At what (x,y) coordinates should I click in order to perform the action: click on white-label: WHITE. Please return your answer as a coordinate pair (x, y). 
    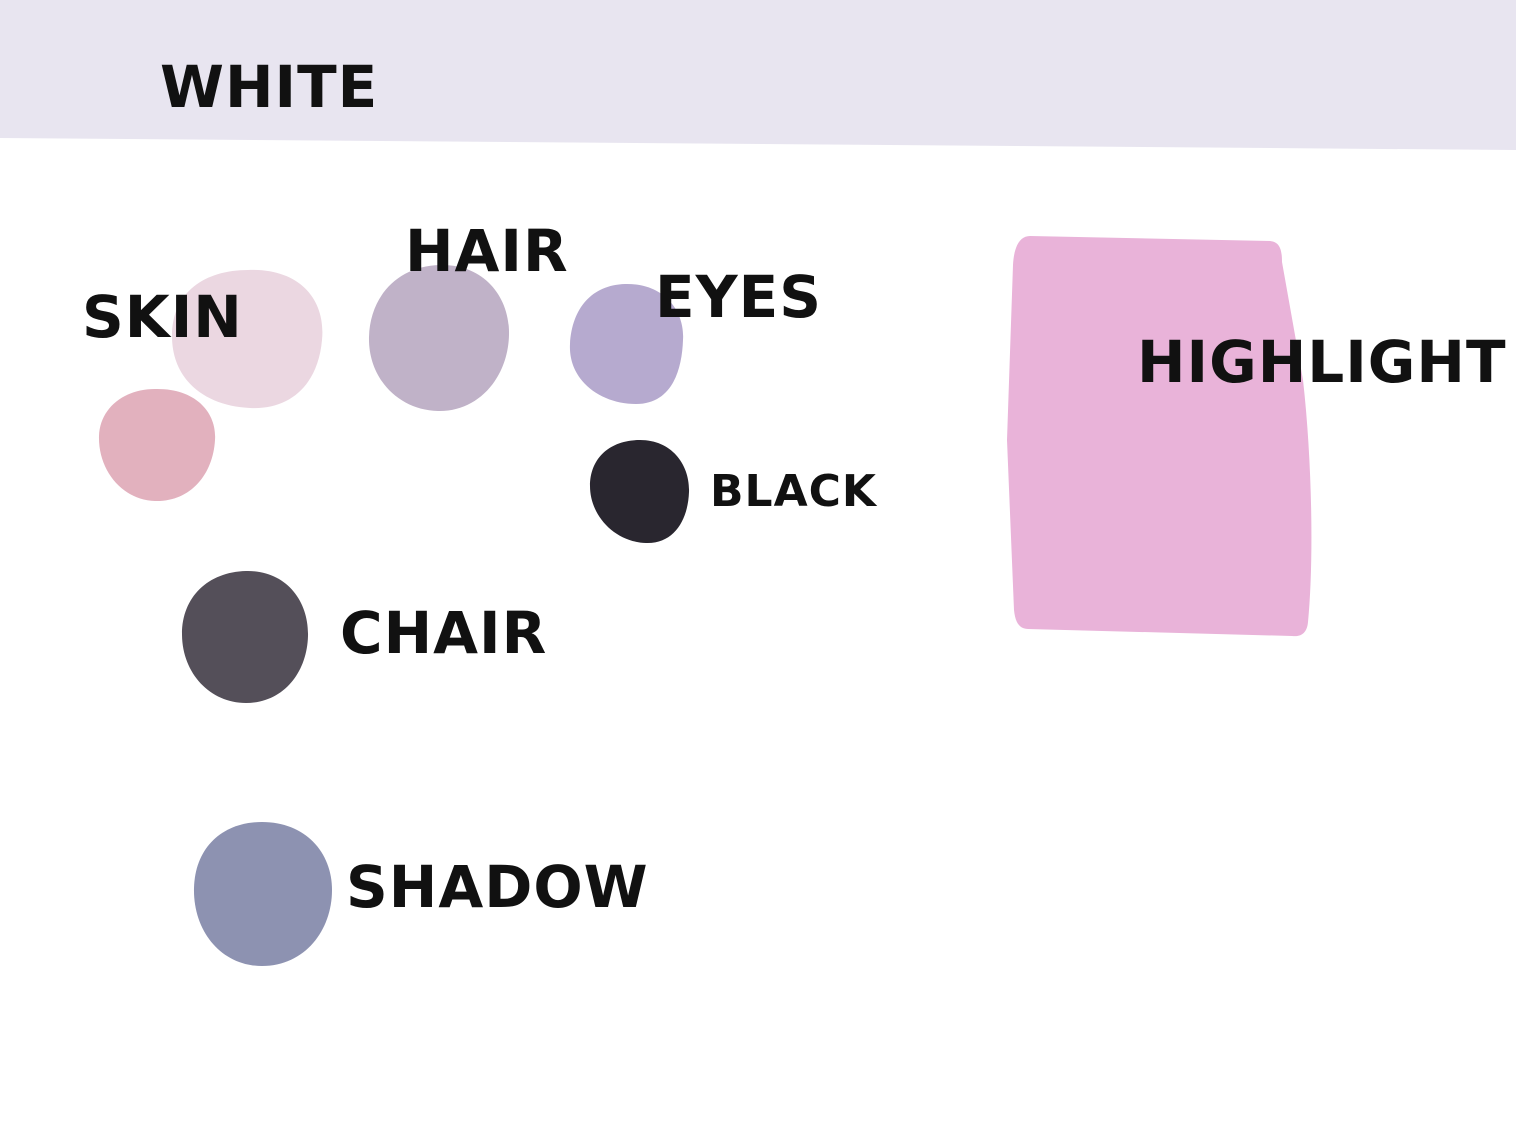
    Looking at the image, I should click on (269, 87).